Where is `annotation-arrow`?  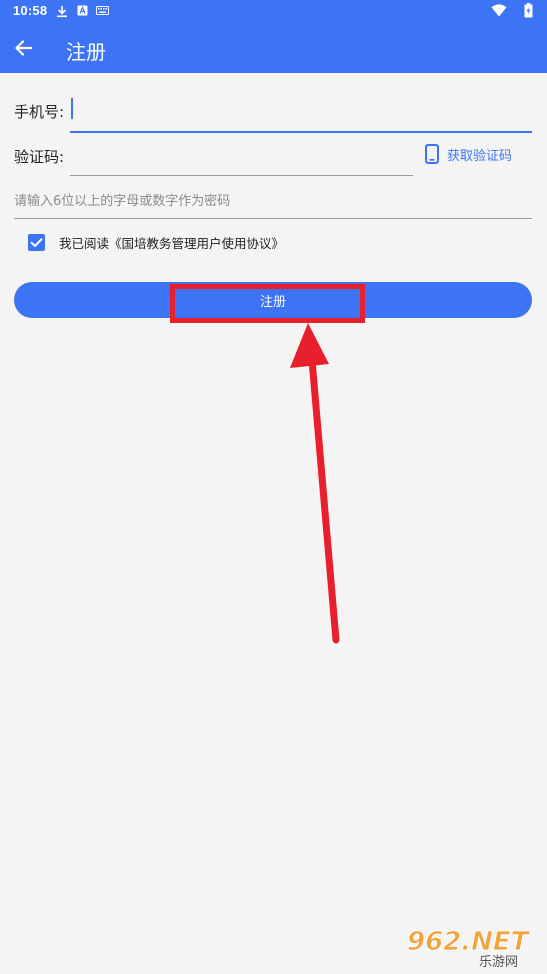 annotation-arrow is located at coordinates (315, 483).